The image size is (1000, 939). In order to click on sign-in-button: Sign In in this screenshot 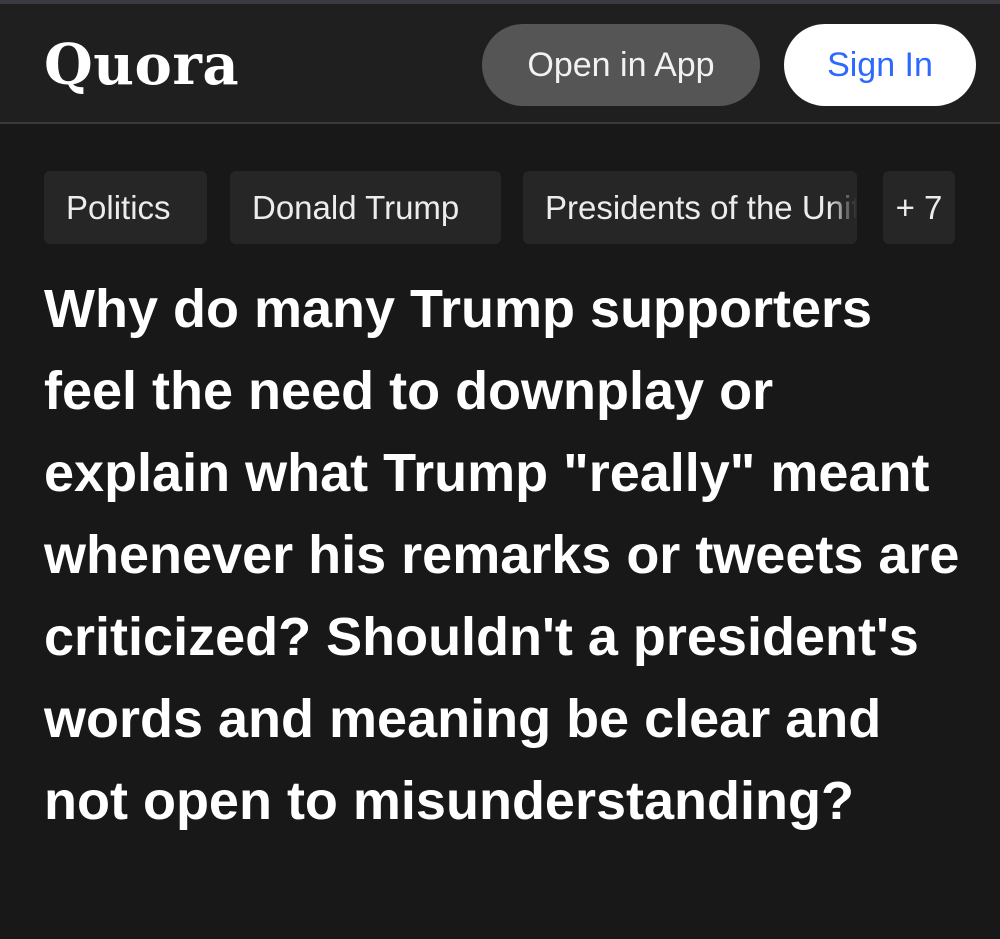, I will do `click(880, 65)`.